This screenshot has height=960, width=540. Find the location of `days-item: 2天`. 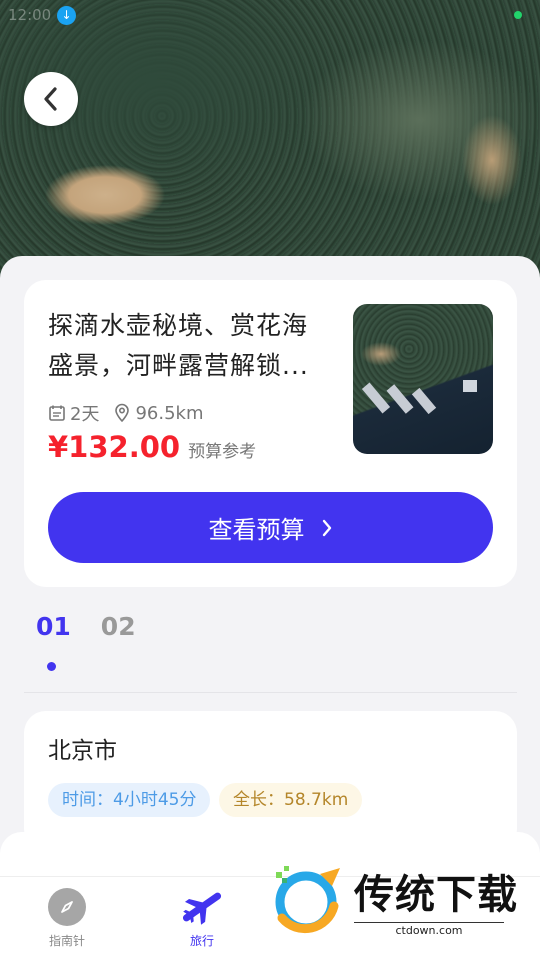

days-item: 2天 is located at coordinates (73, 413).